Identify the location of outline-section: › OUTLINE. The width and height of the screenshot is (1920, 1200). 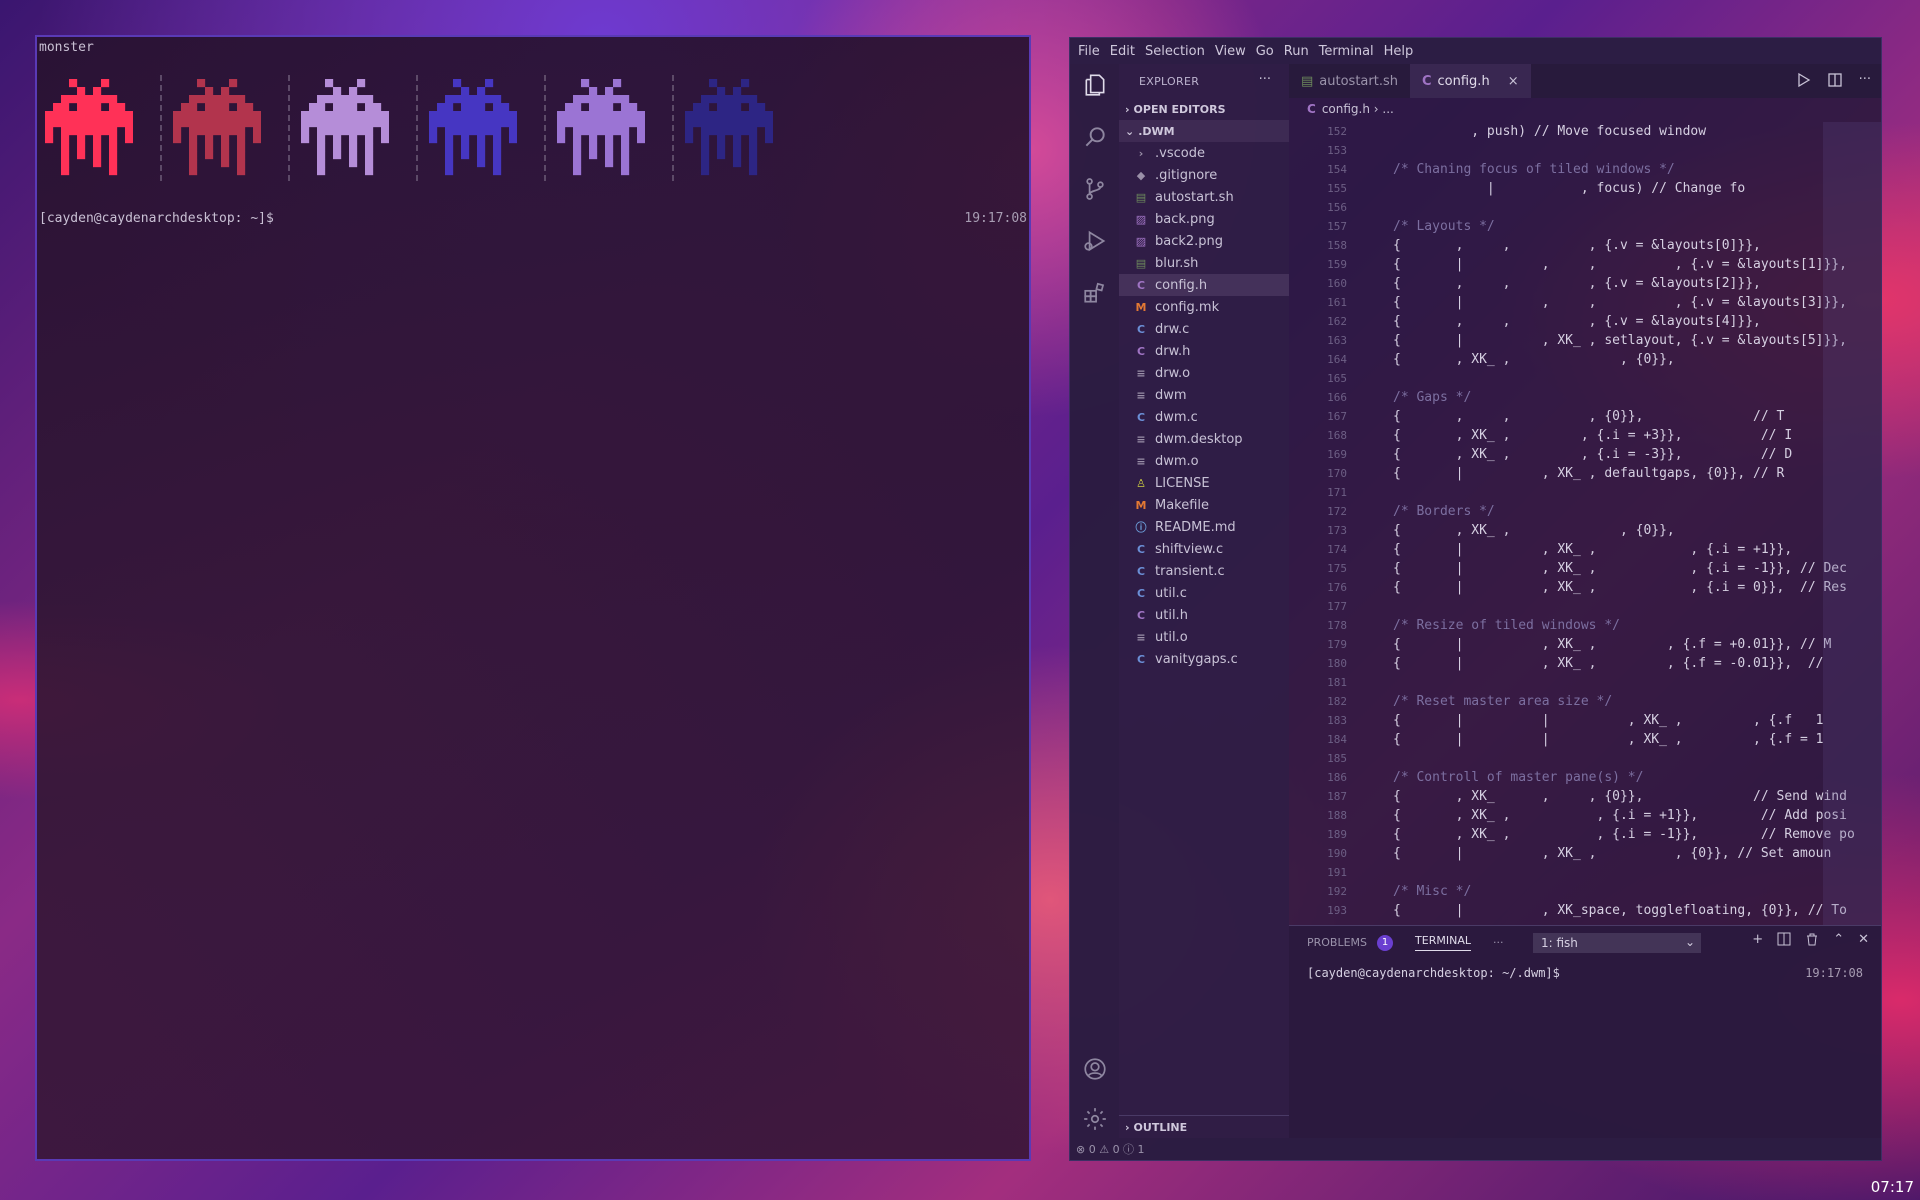
(1204, 1126).